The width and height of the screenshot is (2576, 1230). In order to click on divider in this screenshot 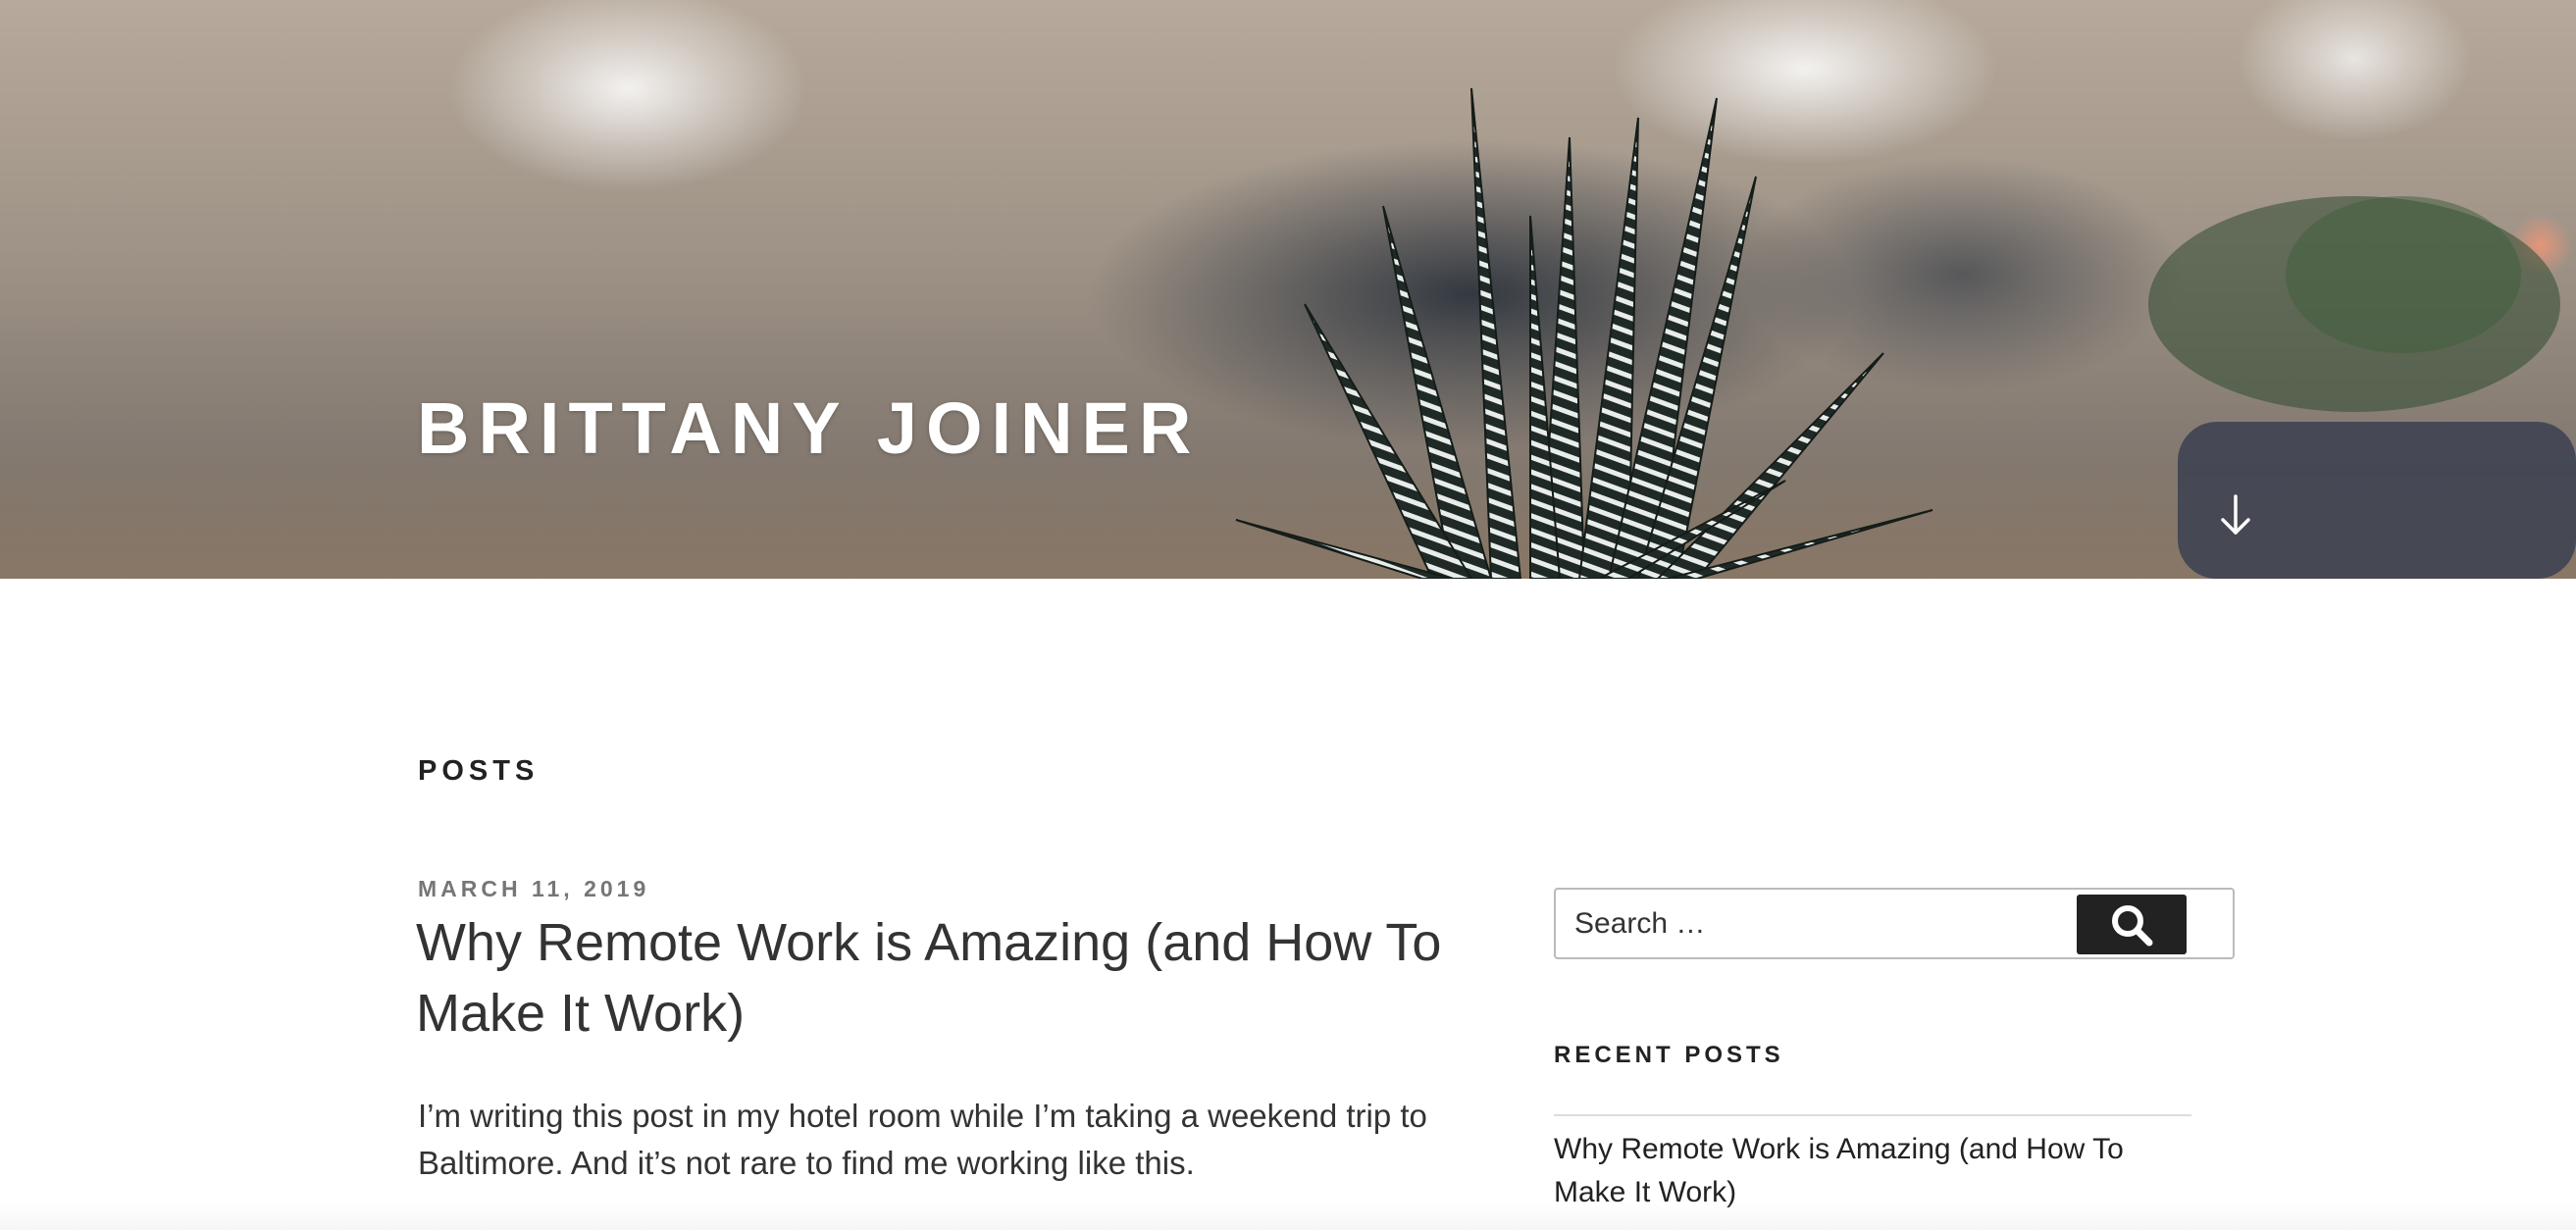, I will do `click(1872, 1115)`.